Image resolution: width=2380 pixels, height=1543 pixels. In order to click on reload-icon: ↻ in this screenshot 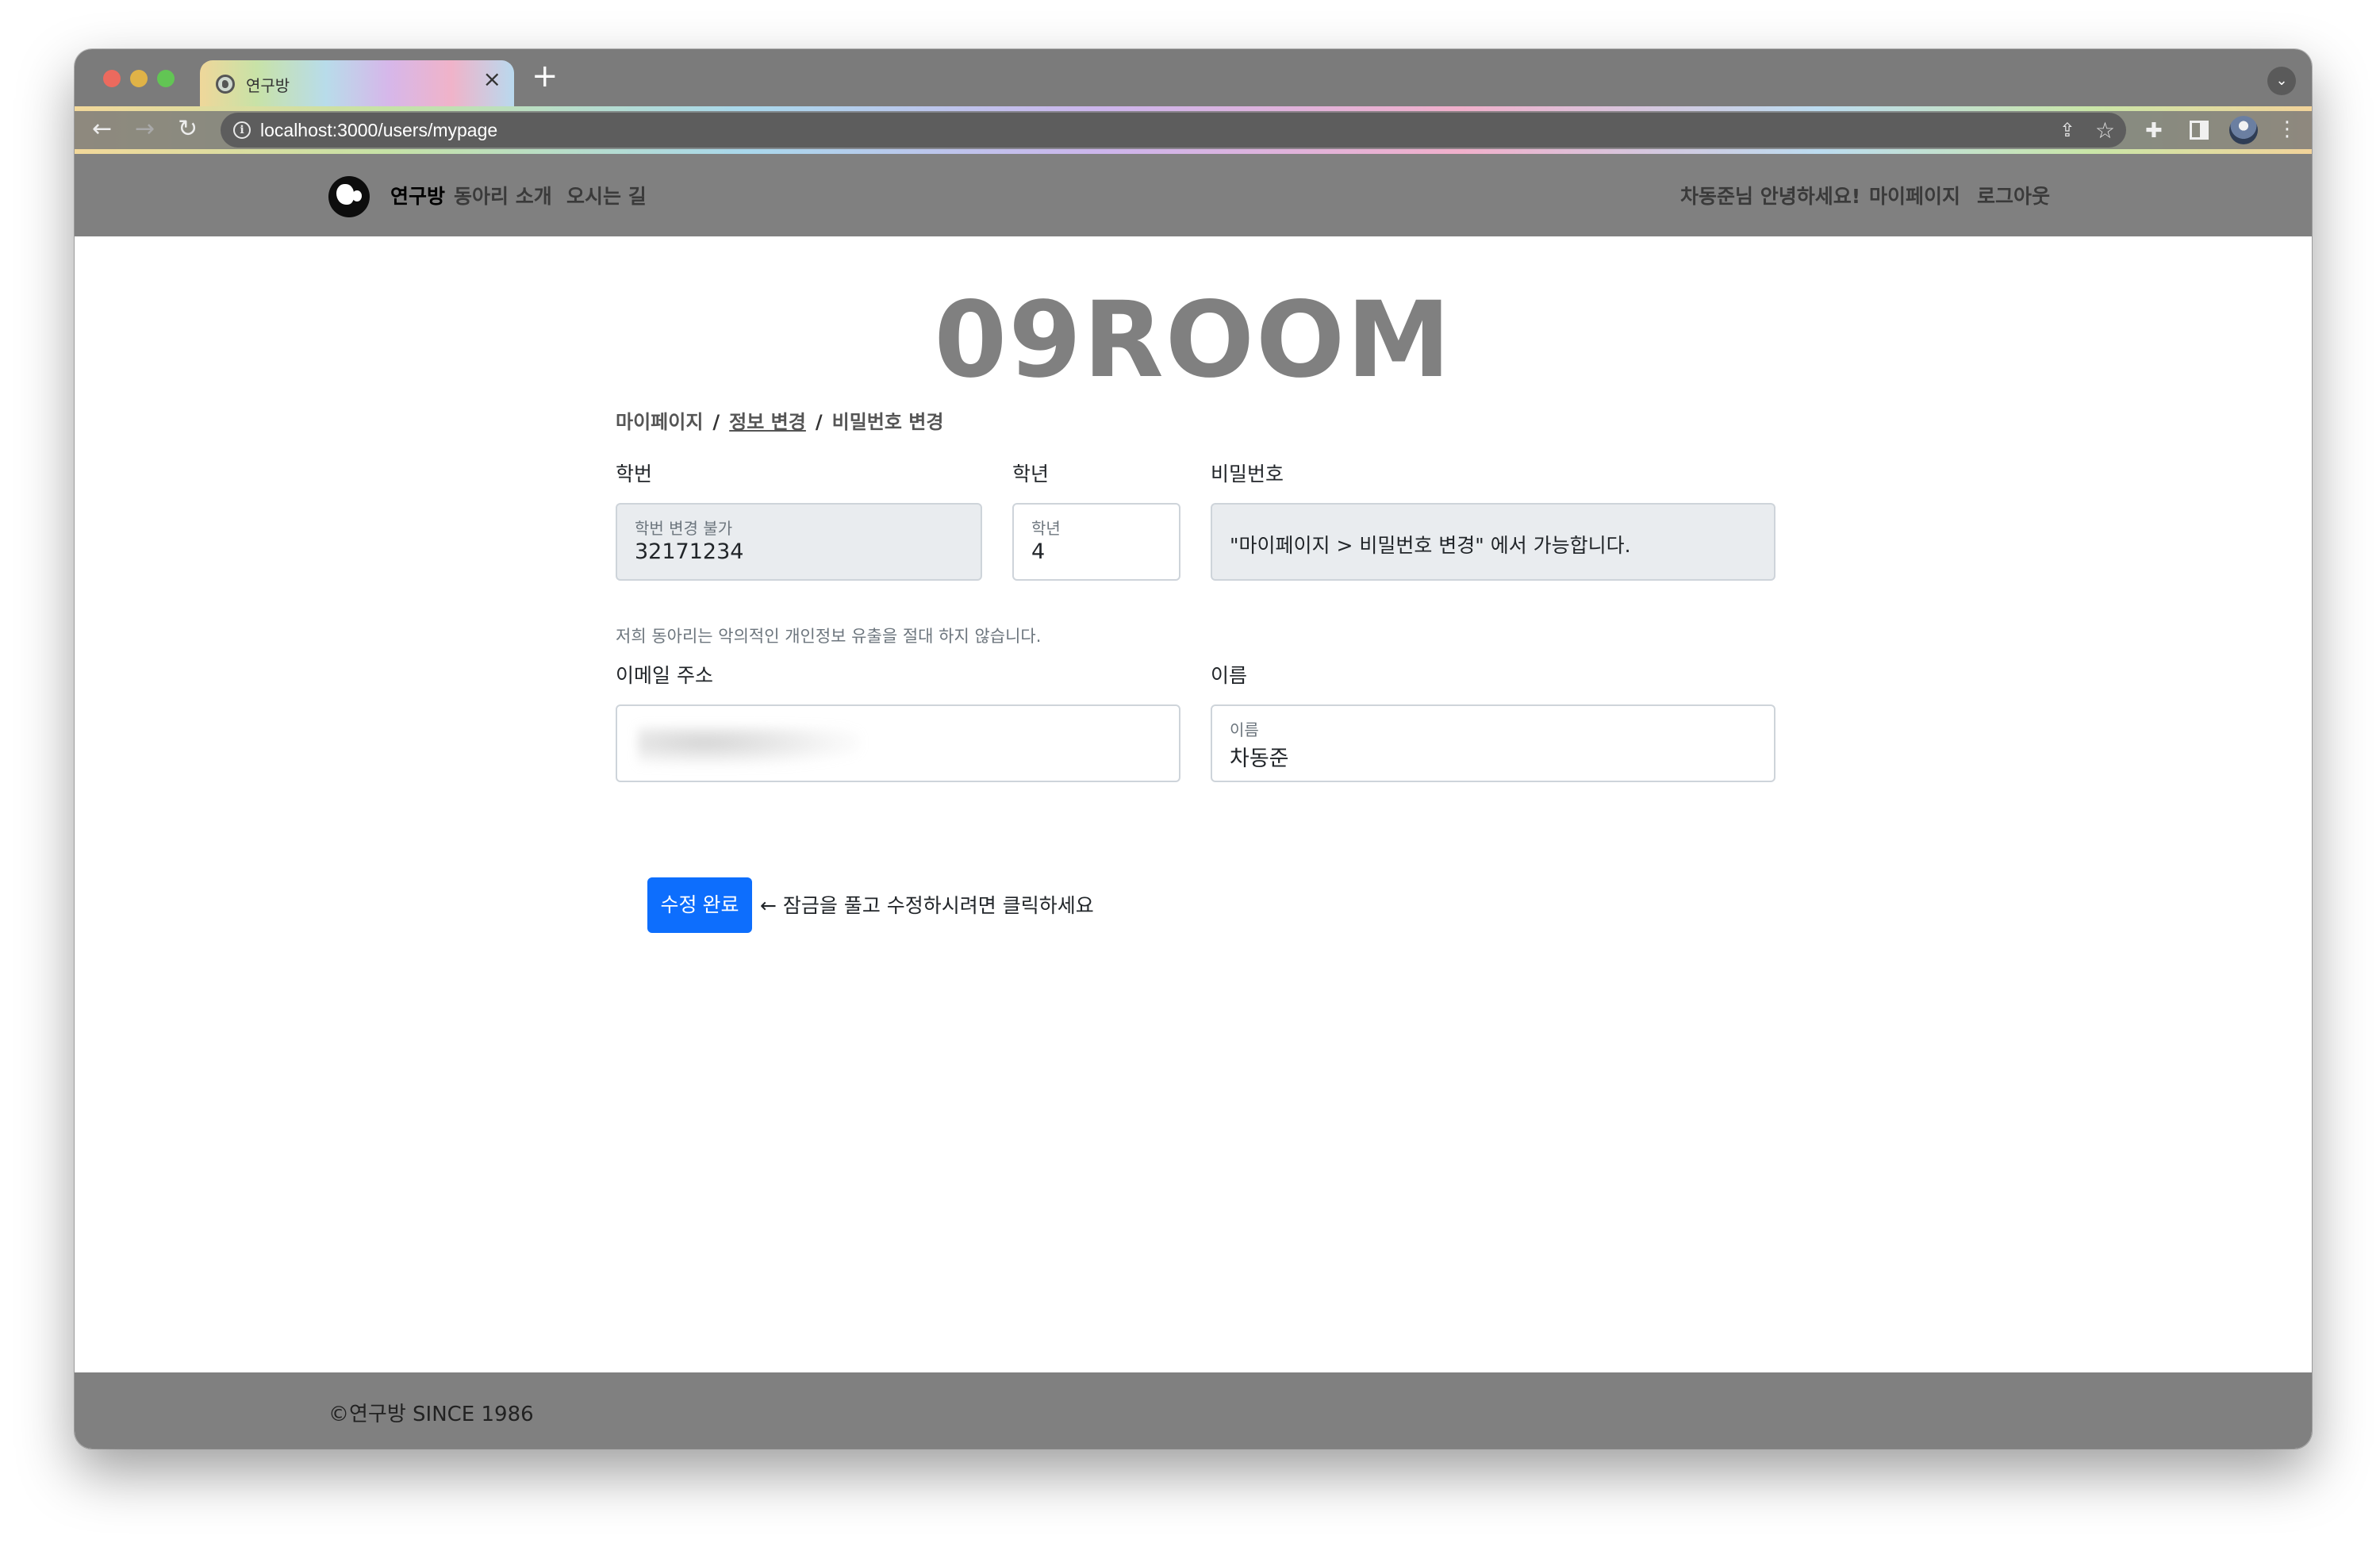, I will do `click(188, 129)`.